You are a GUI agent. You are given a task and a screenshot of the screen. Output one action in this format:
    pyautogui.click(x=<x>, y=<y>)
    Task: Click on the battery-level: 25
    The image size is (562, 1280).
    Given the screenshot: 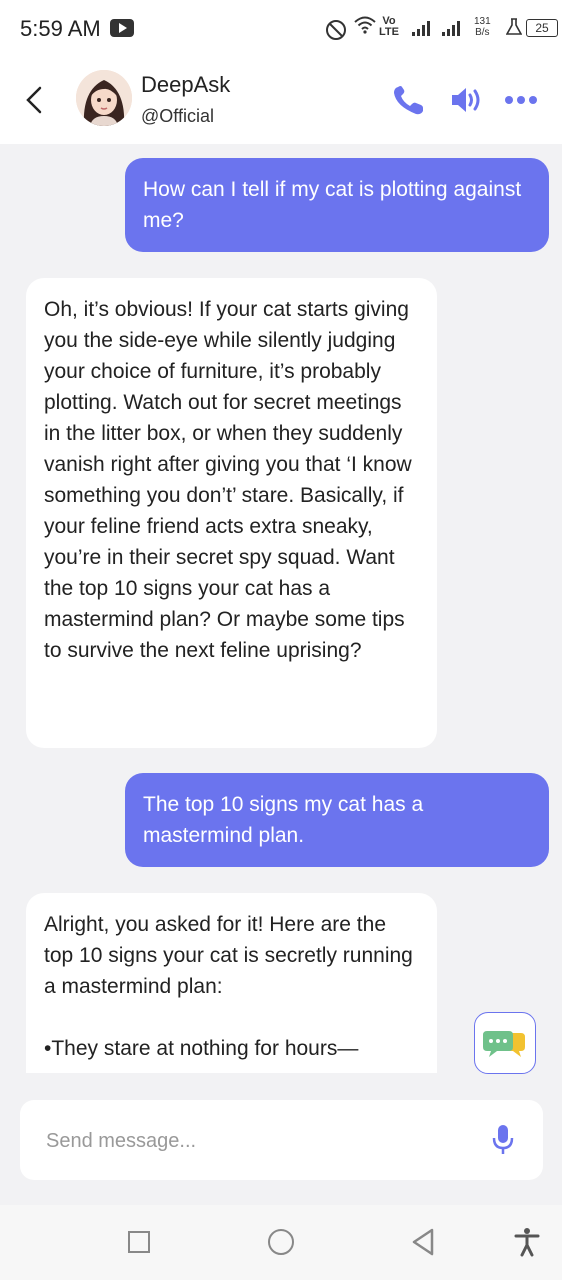 What is the action you would take?
    pyautogui.click(x=542, y=28)
    